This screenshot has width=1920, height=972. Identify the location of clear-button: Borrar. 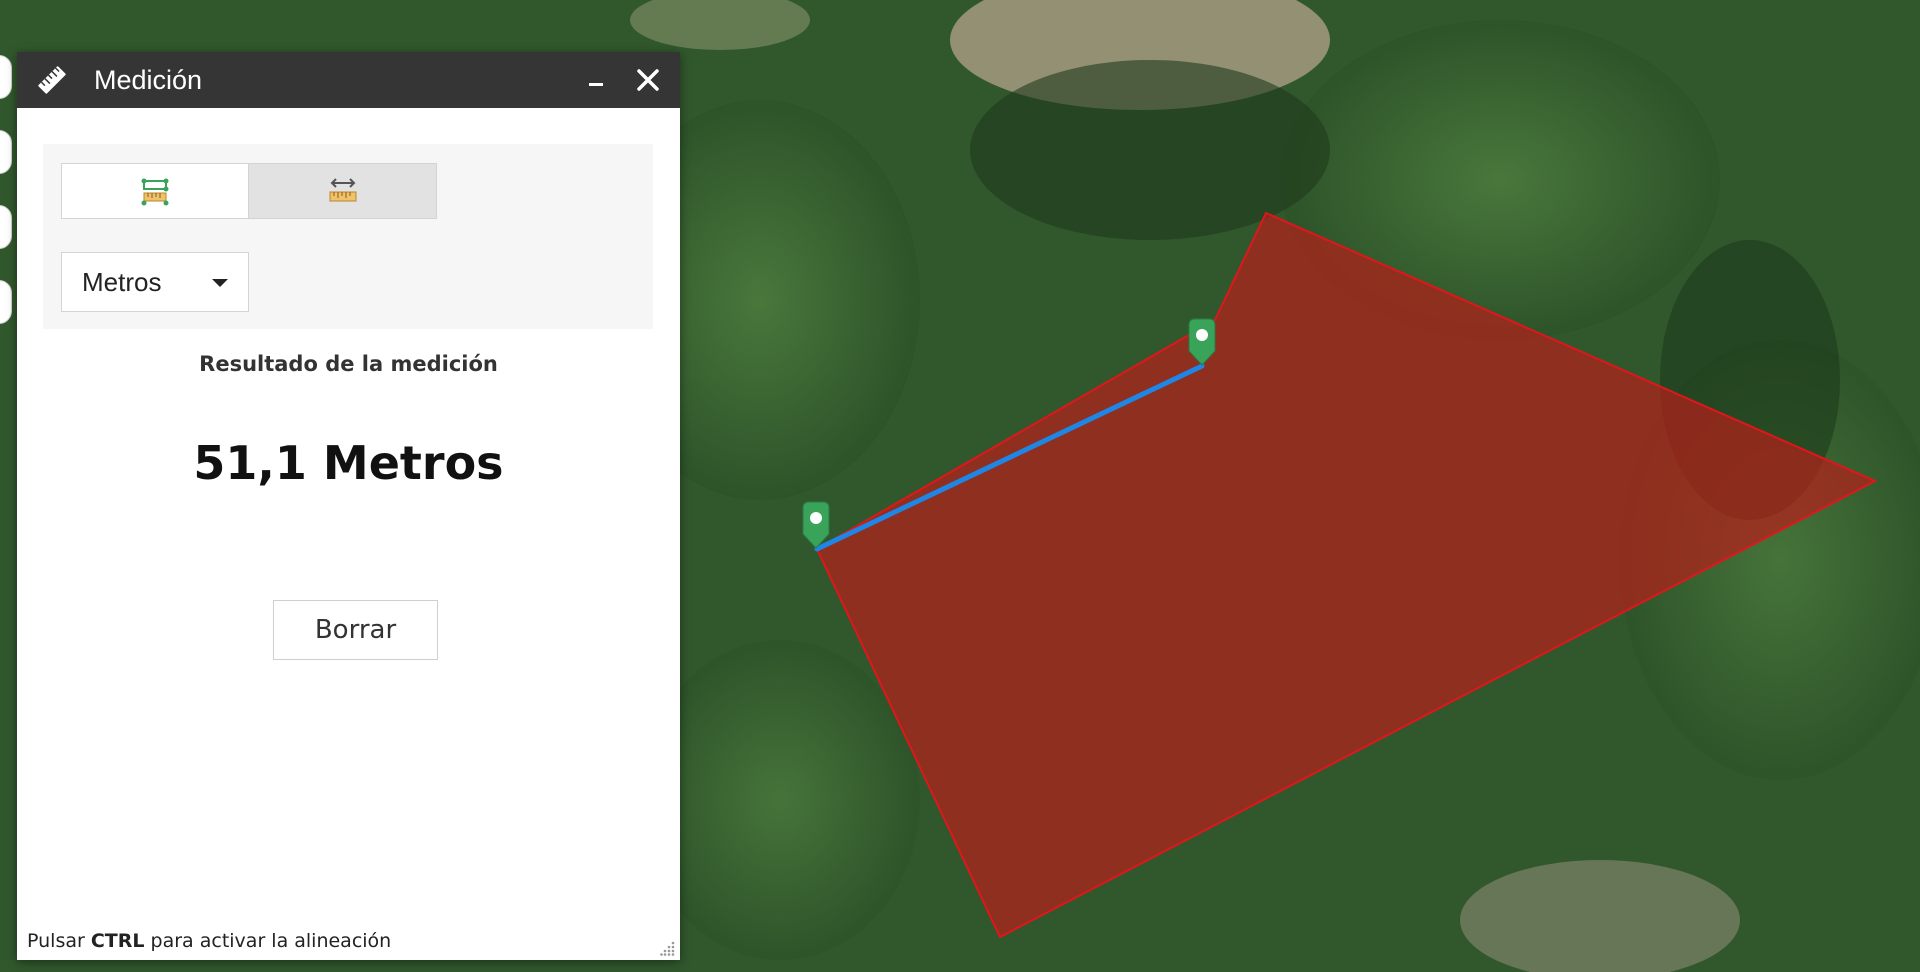
(355, 630).